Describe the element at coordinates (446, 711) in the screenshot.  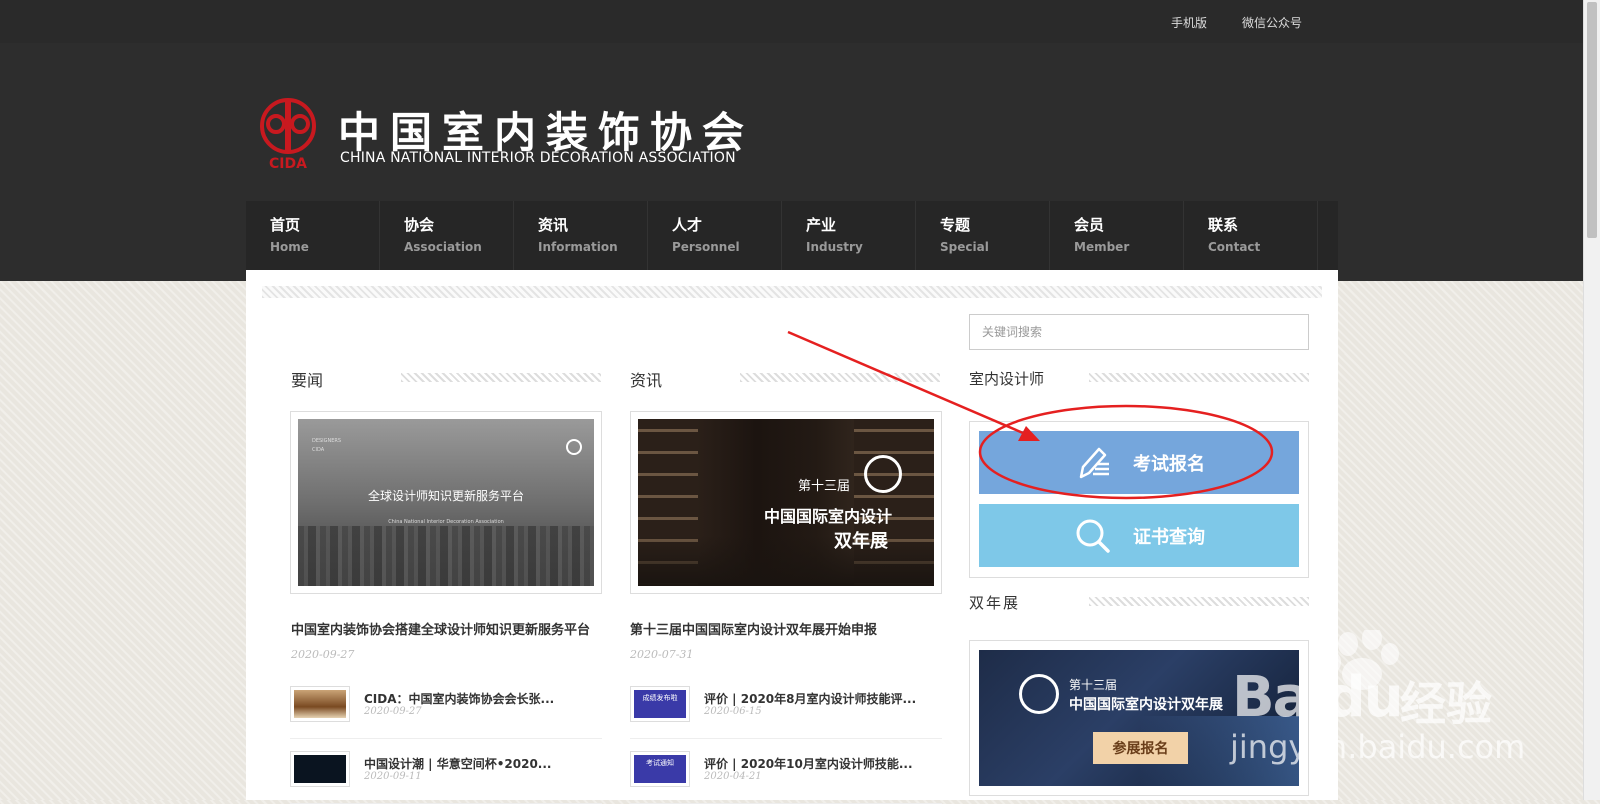
I see `list-item: CIDA：中国室内装饰协会会长张... 2020-09-27` at that location.